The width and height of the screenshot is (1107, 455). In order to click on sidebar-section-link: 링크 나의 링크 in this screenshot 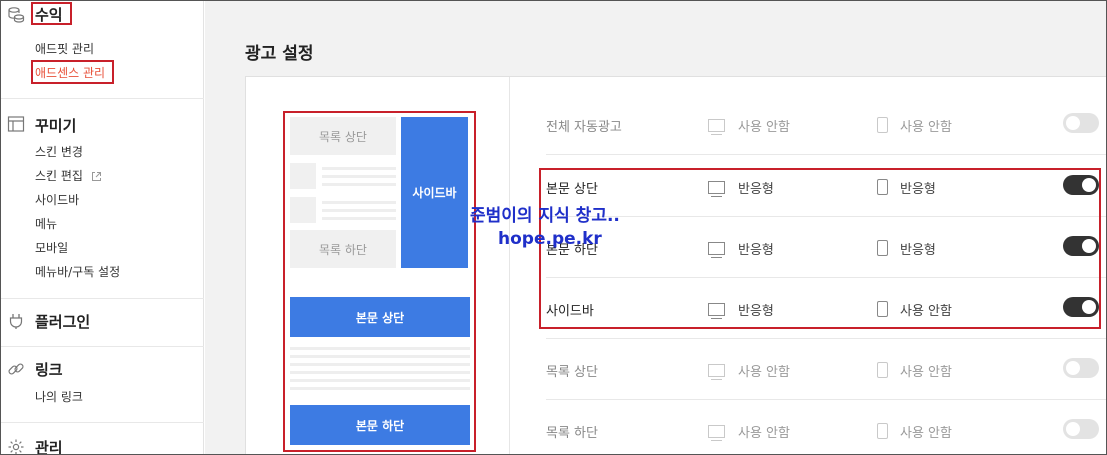, I will do `click(102, 385)`.